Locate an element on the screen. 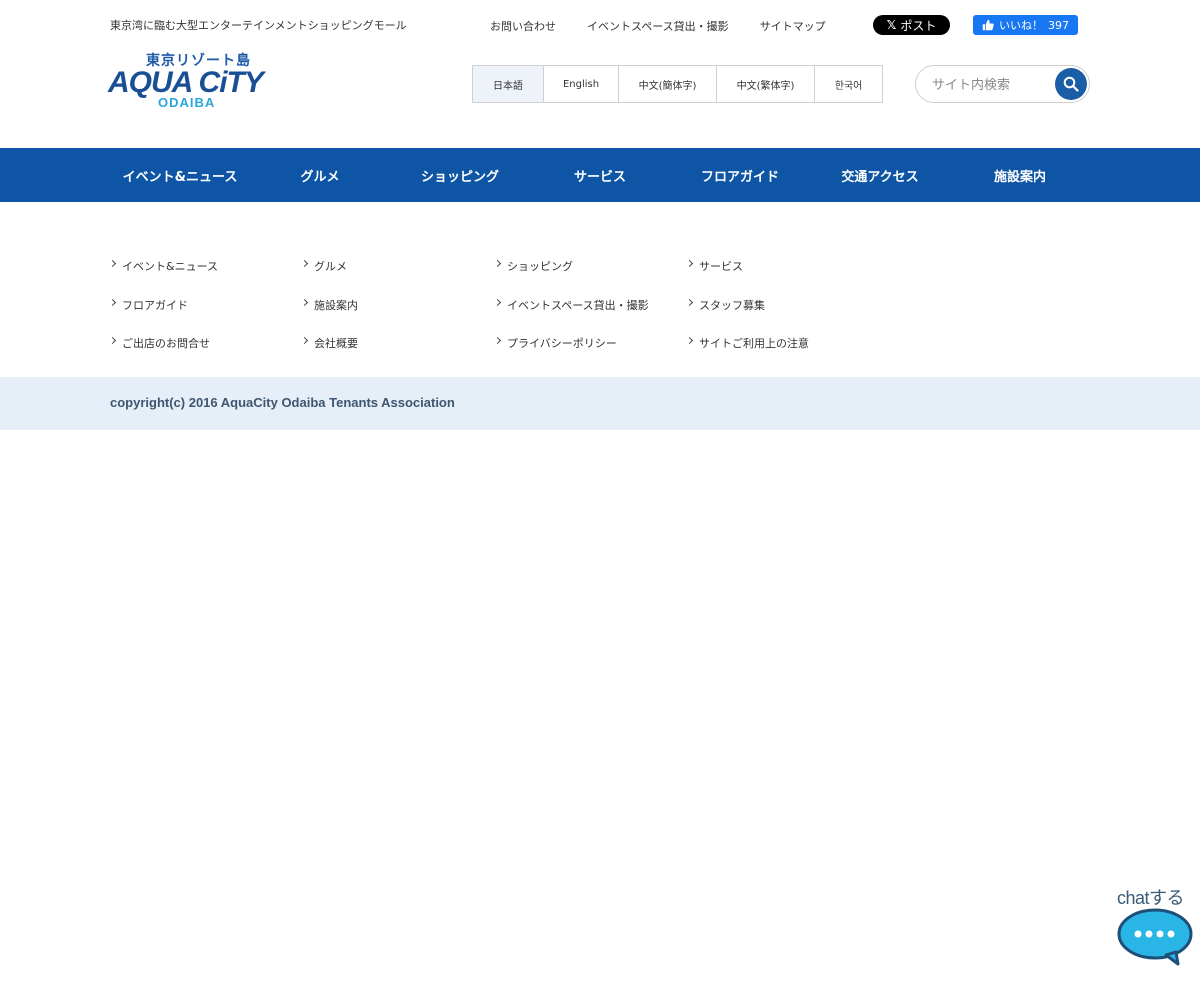  site-tagline: 東京湾に臨む大型エンターテインメントショッピングモール is located at coordinates (258, 25).